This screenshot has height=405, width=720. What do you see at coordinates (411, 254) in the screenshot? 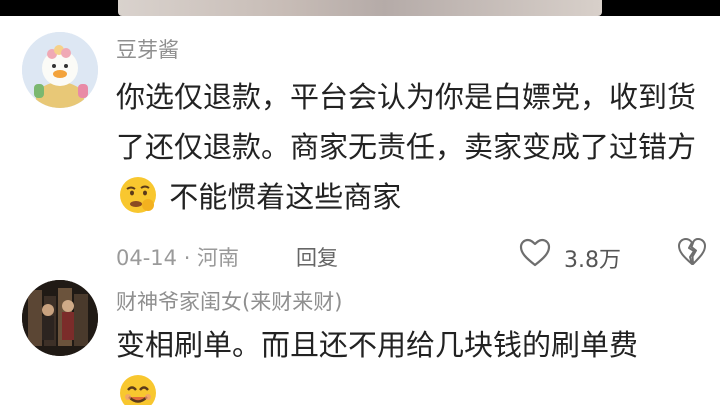
I see `comment-meta: 04-14 · 河南 回复 3.8万` at bounding box center [411, 254].